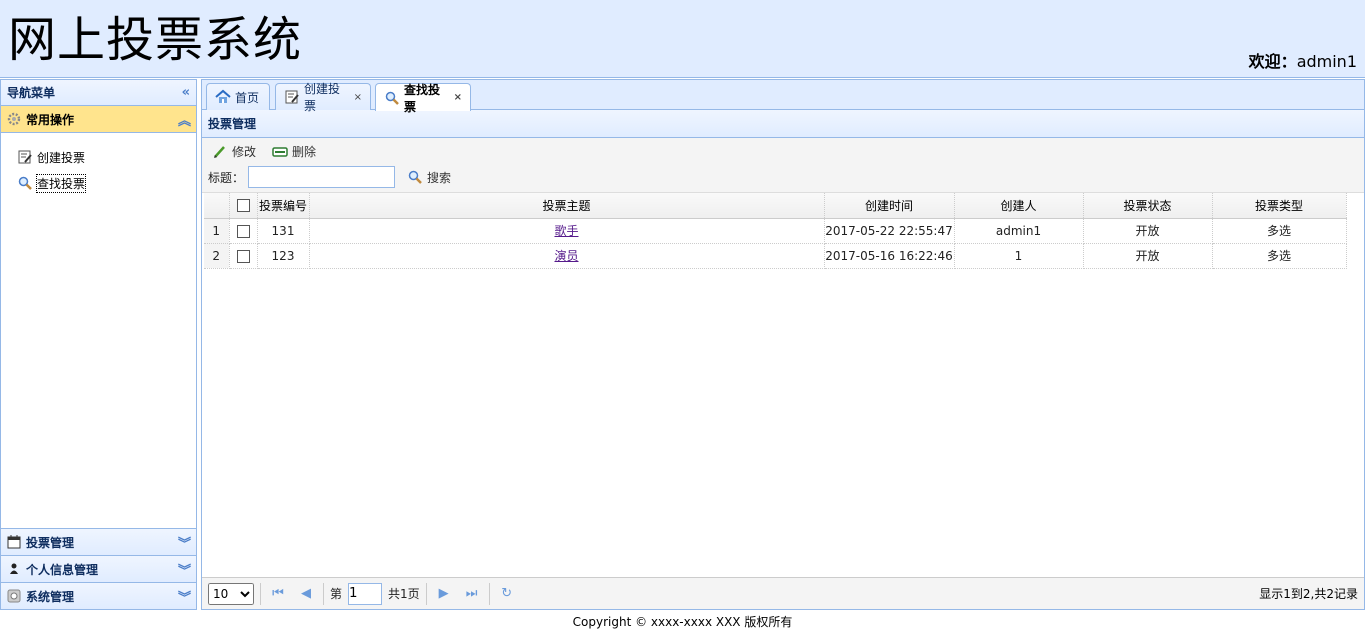 The height and width of the screenshot is (633, 1365). Describe the element at coordinates (98, 541) in the screenshot. I see `section-vote-management: 投票管理 ︾` at that location.